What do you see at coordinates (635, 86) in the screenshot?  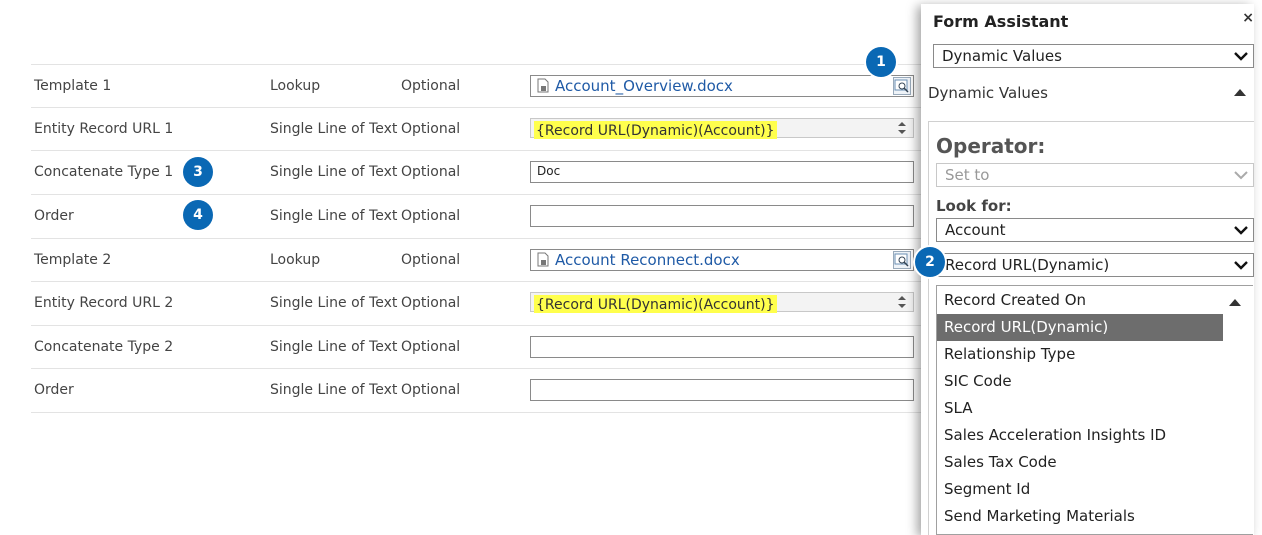 I see `lookup-value-link: Account_Overview.docx` at bounding box center [635, 86].